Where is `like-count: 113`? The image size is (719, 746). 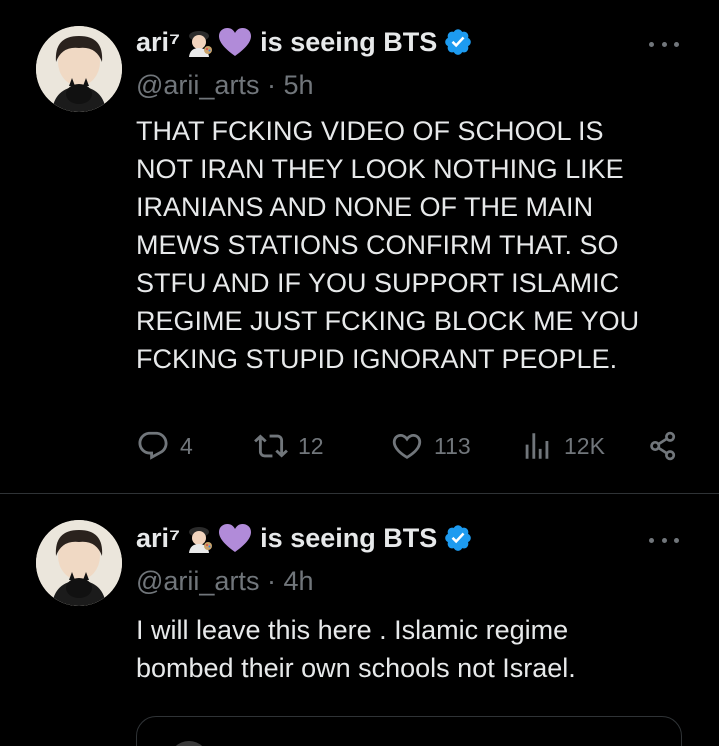
like-count: 113 is located at coordinates (452, 445).